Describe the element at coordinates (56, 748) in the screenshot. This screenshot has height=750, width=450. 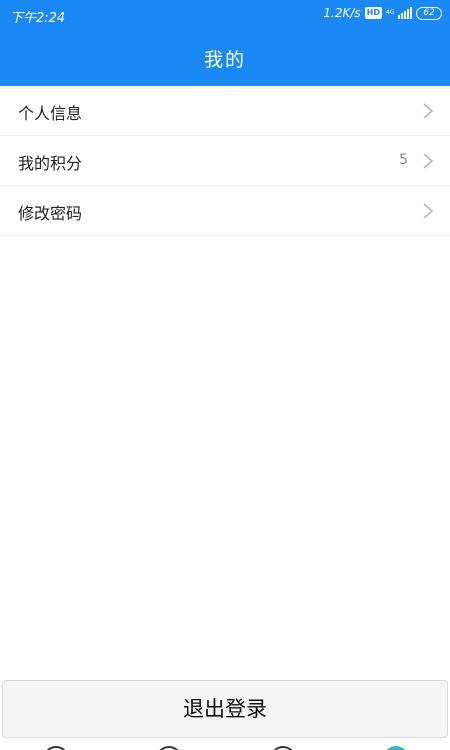
I see `tab-home-icon` at that location.